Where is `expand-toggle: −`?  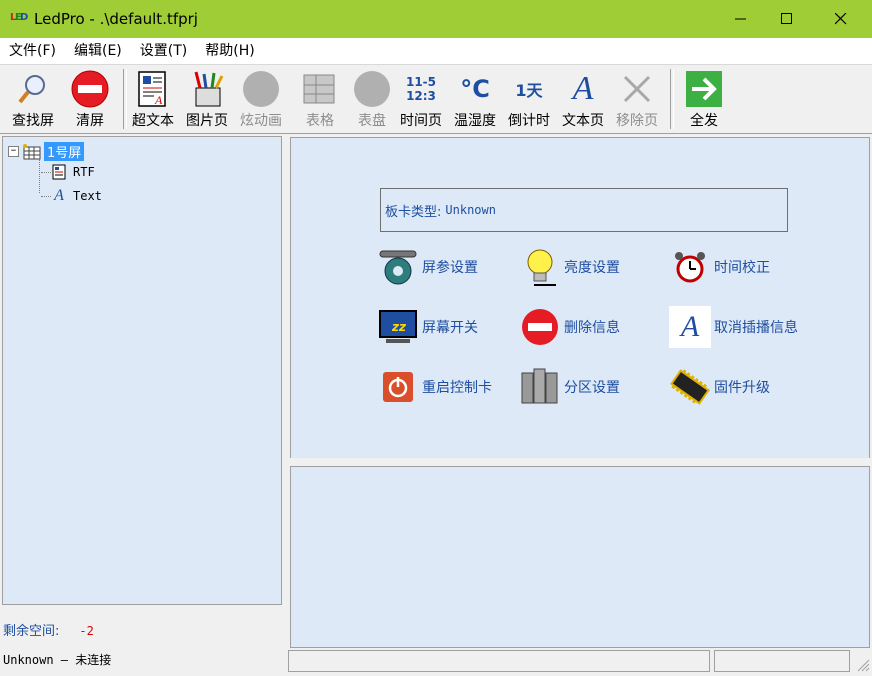 expand-toggle: − is located at coordinates (13, 151).